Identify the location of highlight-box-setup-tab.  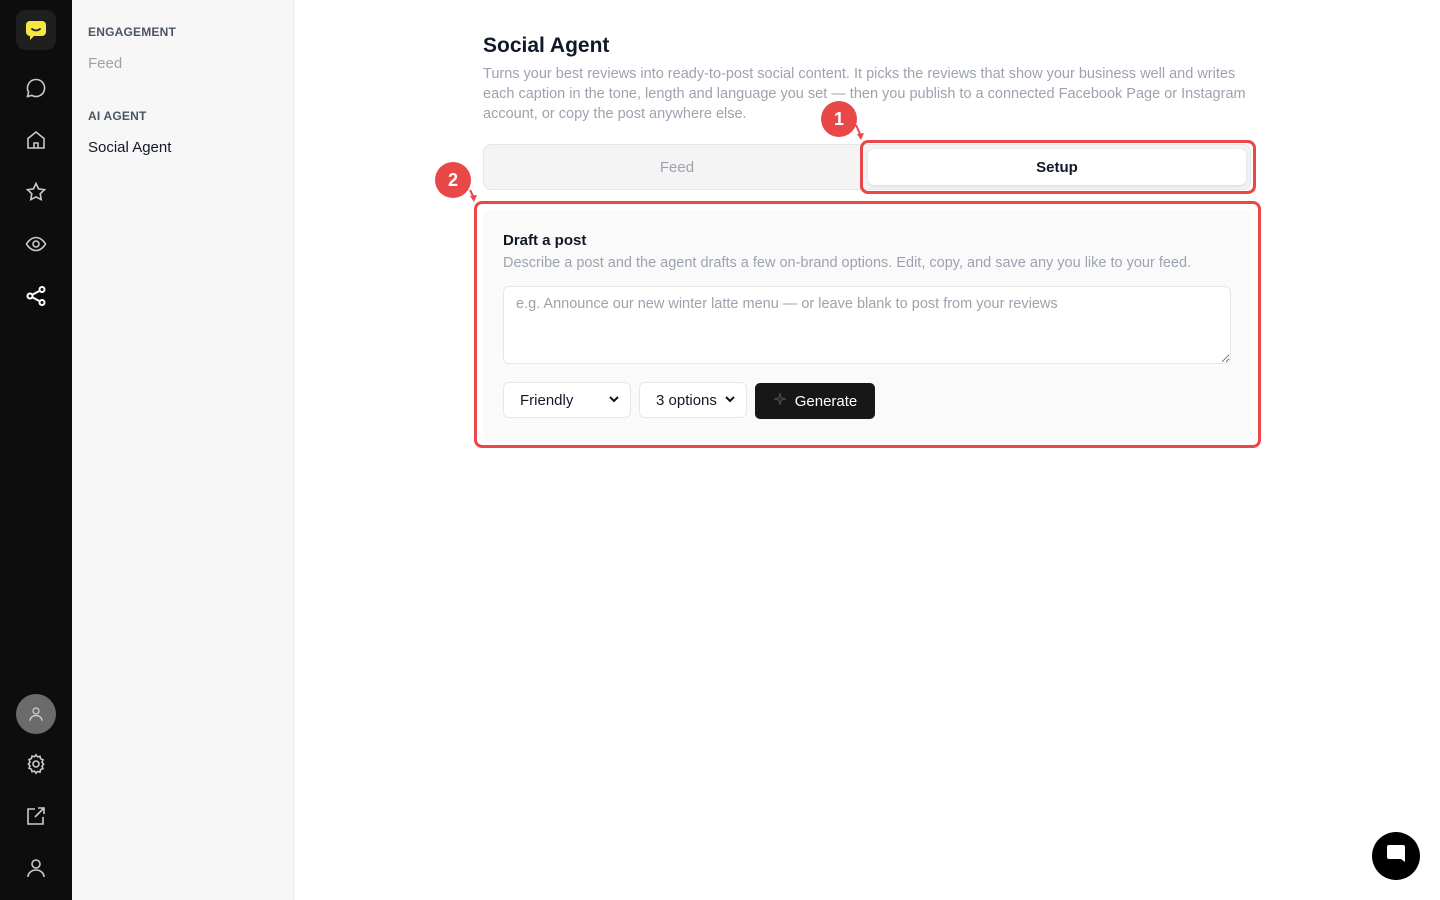
(1058, 167).